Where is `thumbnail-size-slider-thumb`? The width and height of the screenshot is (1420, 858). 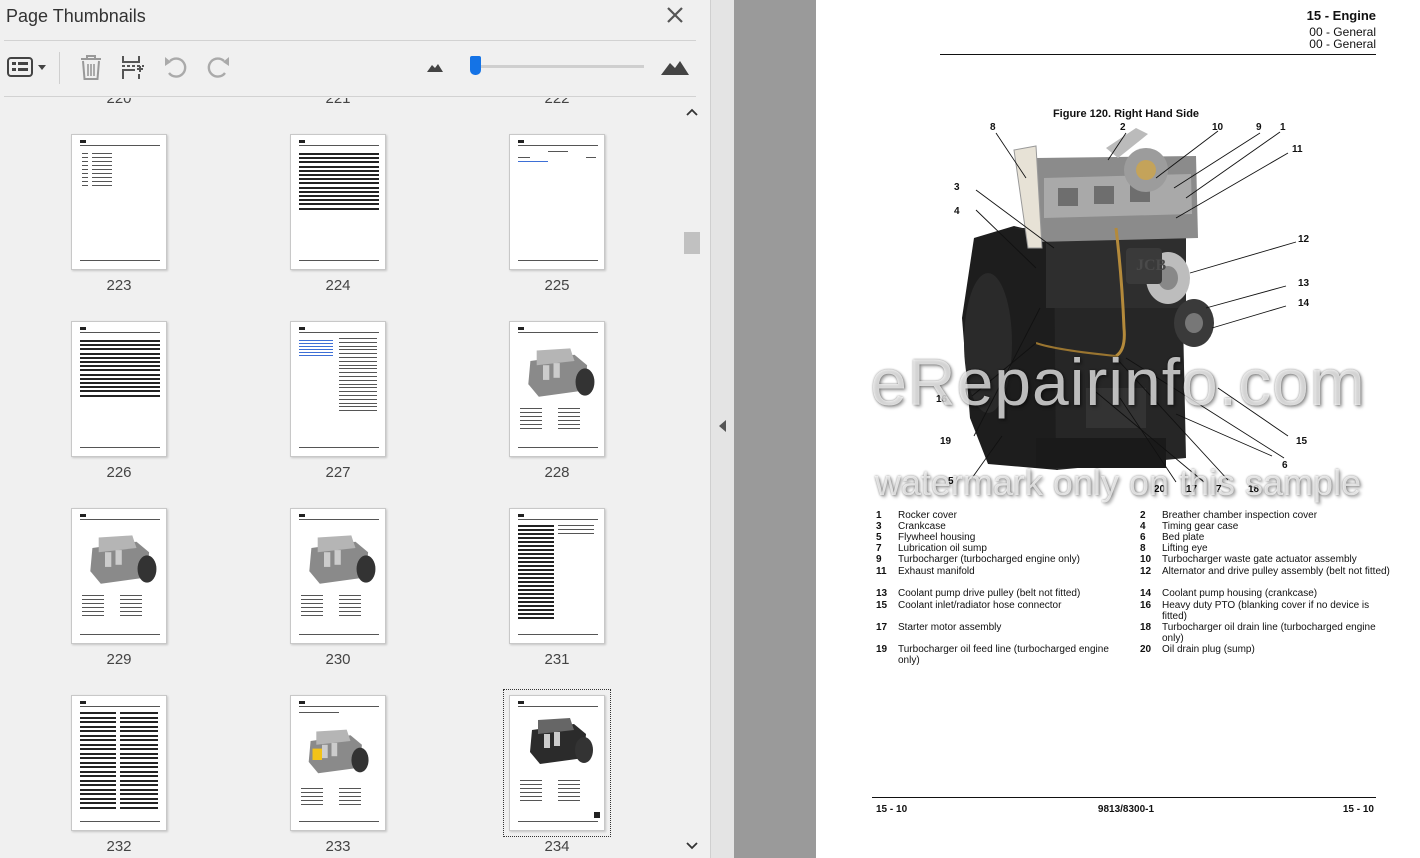
thumbnail-size-slider-thumb is located at coordinates (476, 65).